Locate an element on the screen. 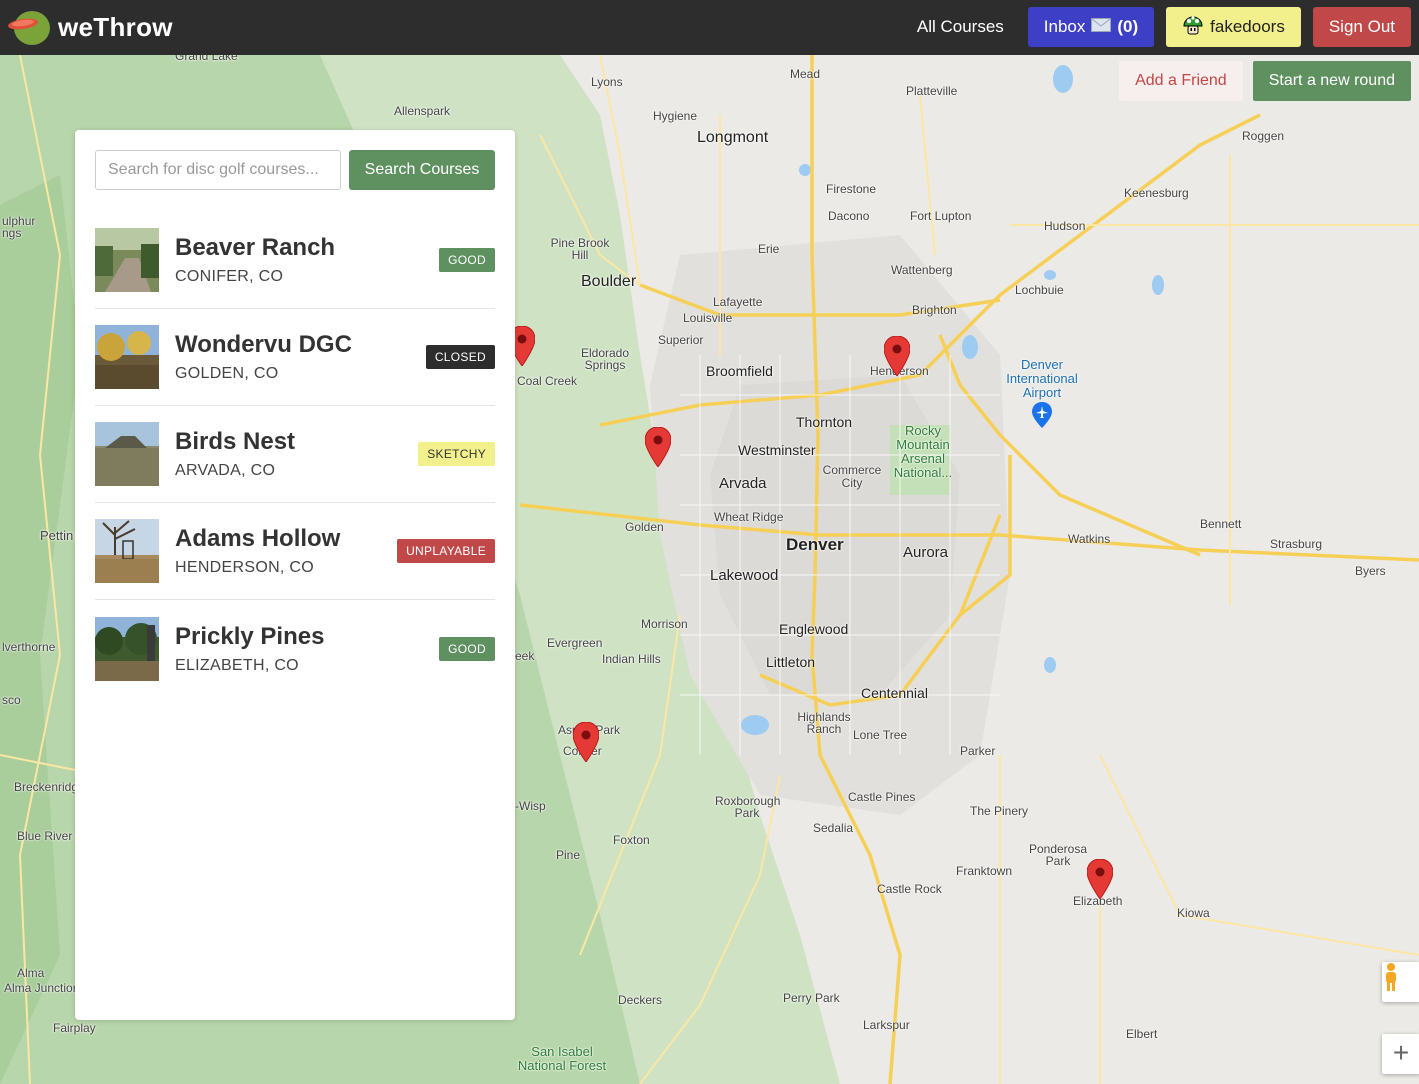  user-profile-button: fakedoors is located at coordinates (1233, 27).